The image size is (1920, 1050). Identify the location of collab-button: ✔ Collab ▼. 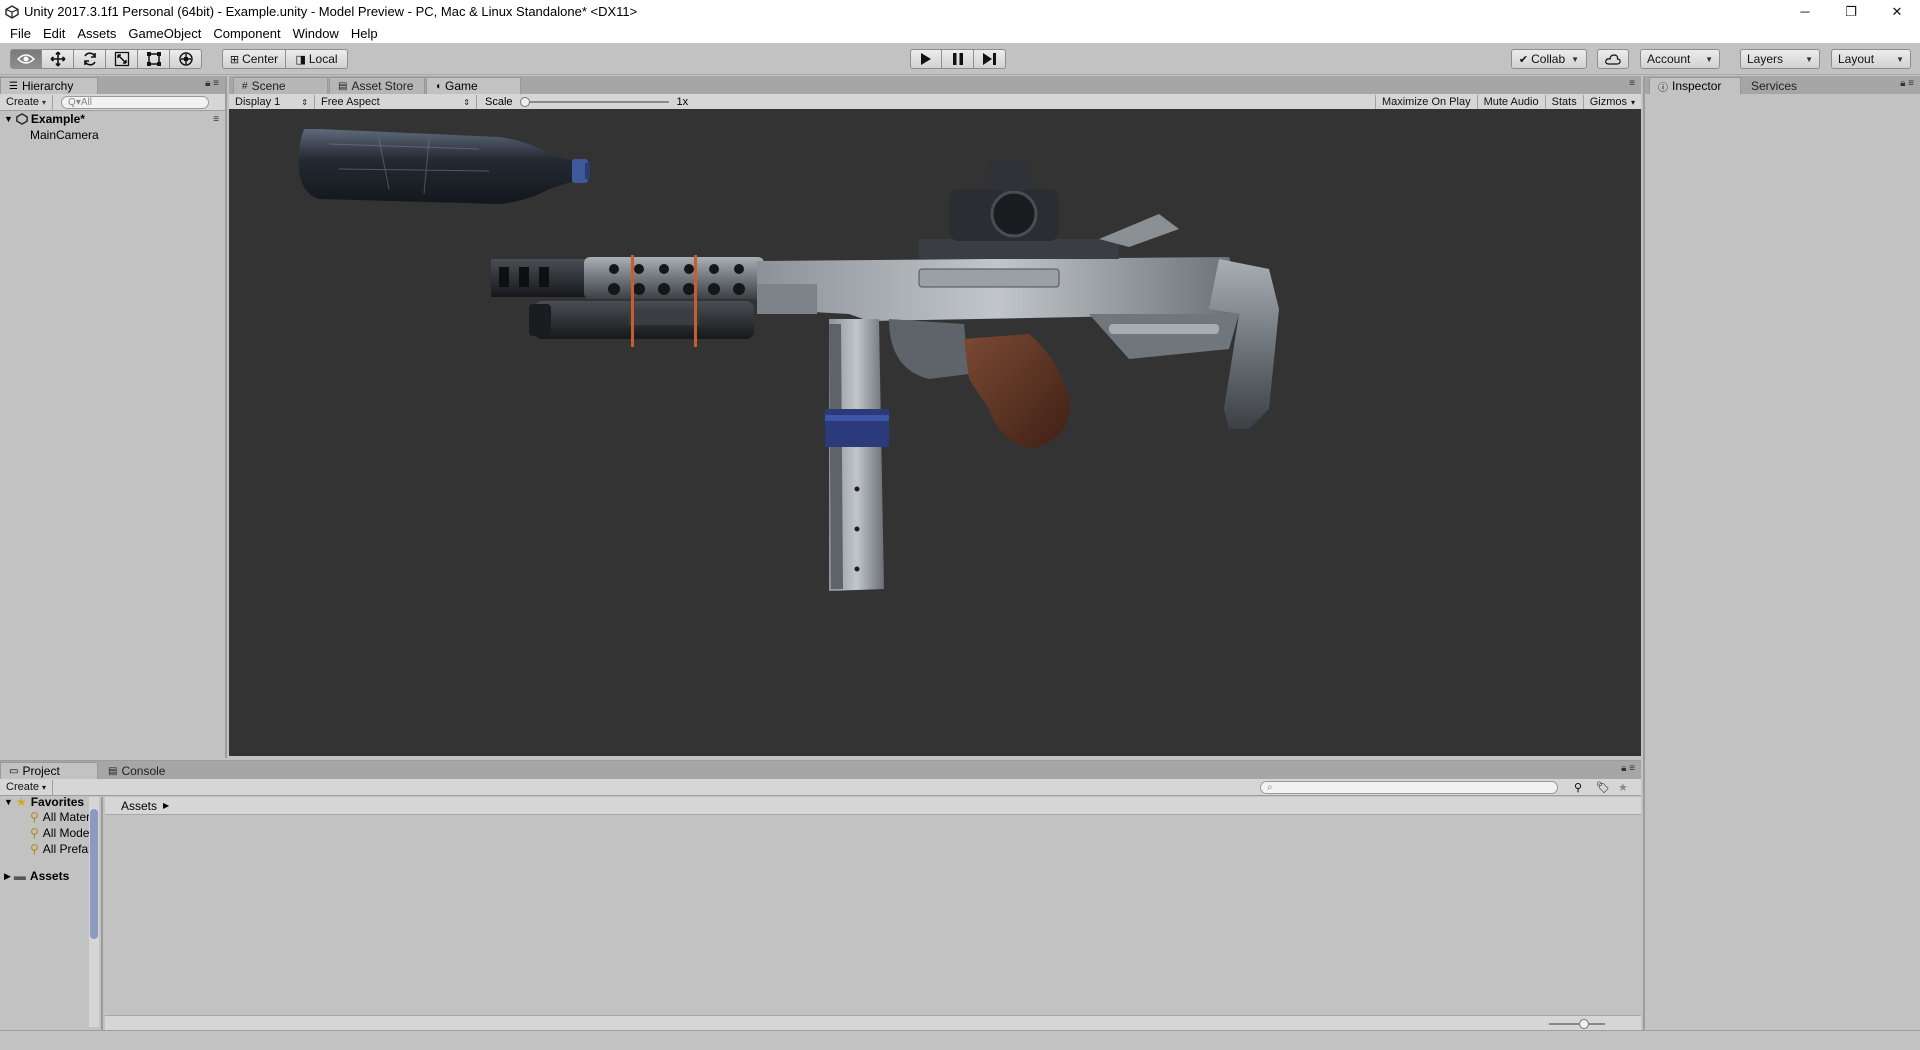
(1549, 59).